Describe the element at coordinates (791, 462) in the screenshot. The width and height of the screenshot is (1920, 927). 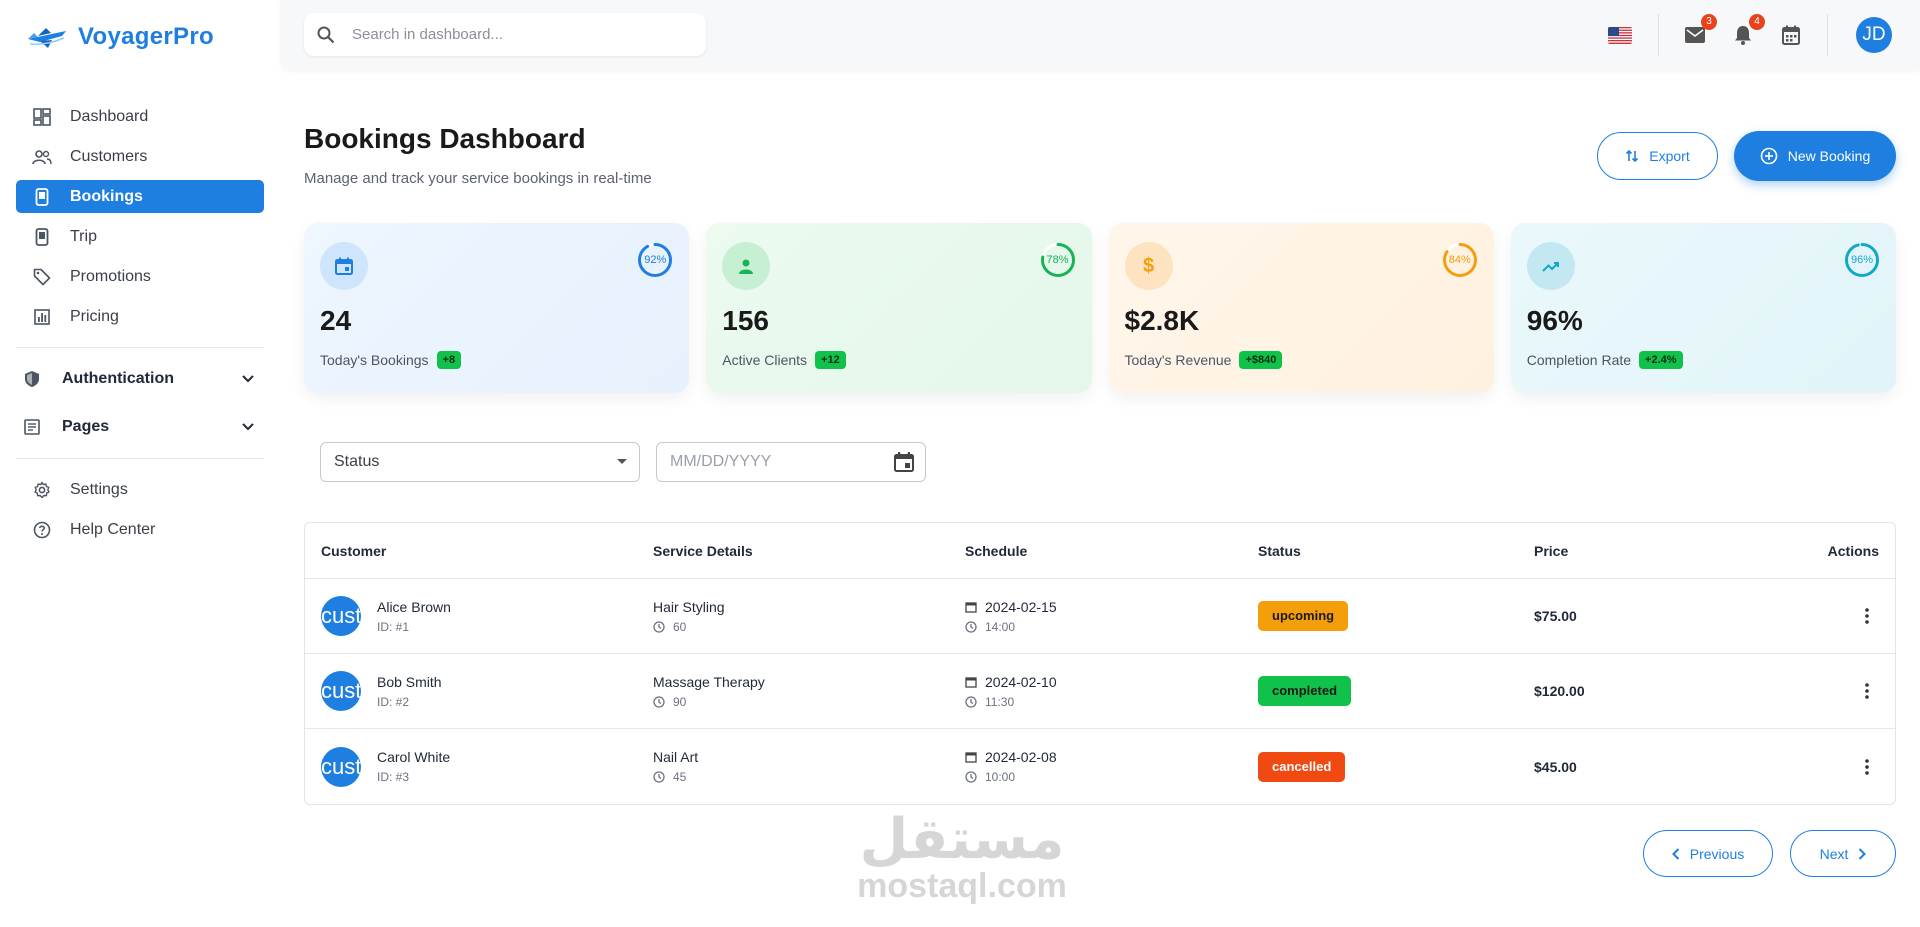
I see `date-input: MM/DD/YYYY` at that location.